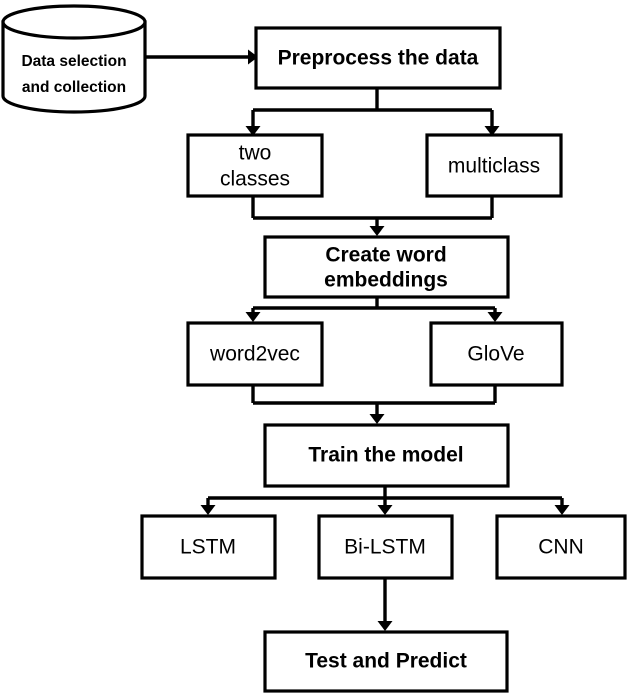 Image resolution: width=633 pixels, height=694 pixels. I want to click on node-word2vec-label: word2vec, so click(254, 354).